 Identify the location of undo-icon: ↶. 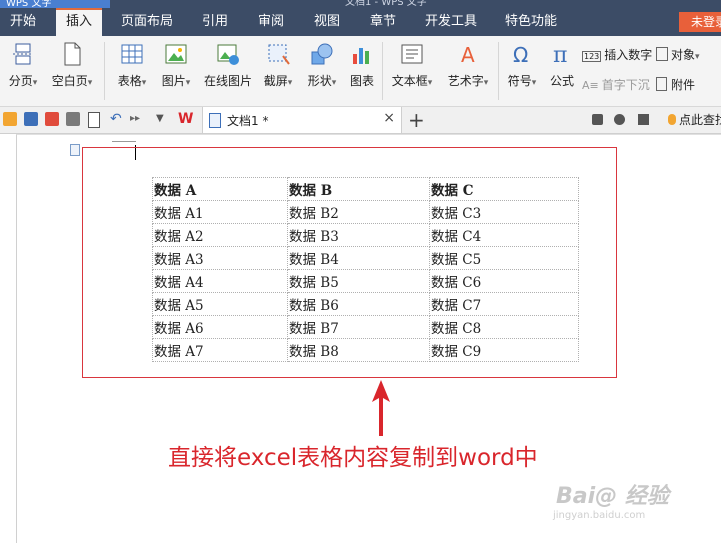
(117, 119).